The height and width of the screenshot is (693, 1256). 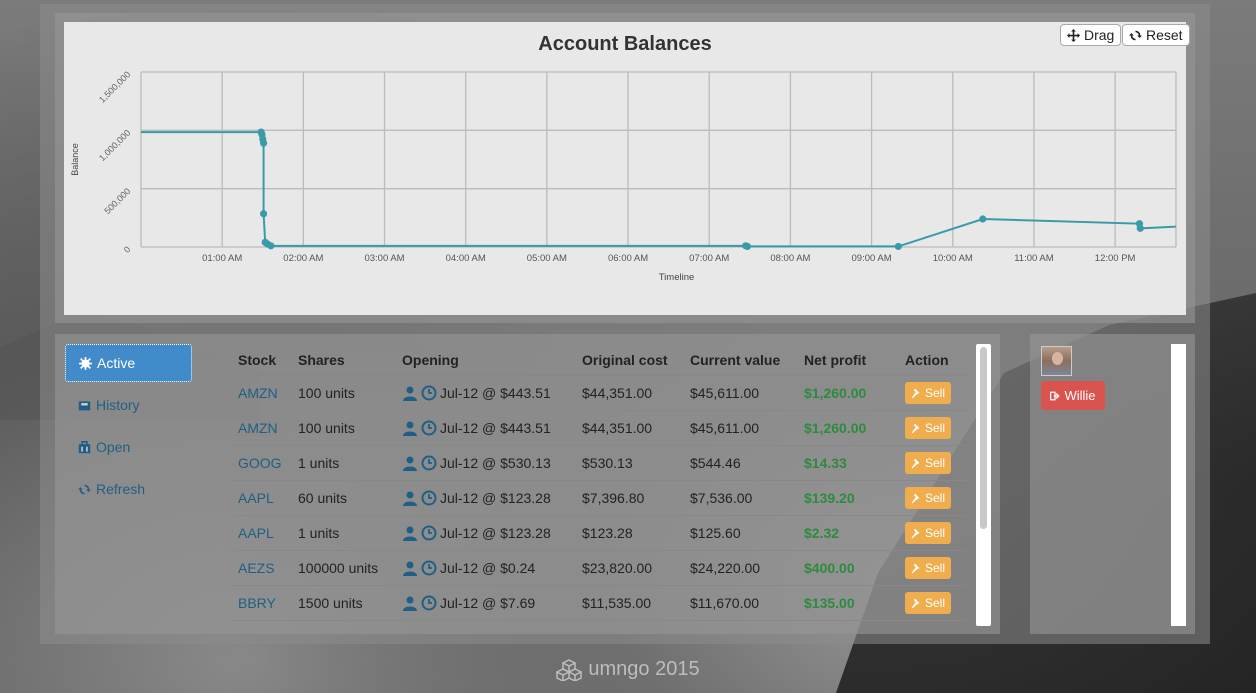 I want to click on table-scrollbar, so click(x=983, y=485).